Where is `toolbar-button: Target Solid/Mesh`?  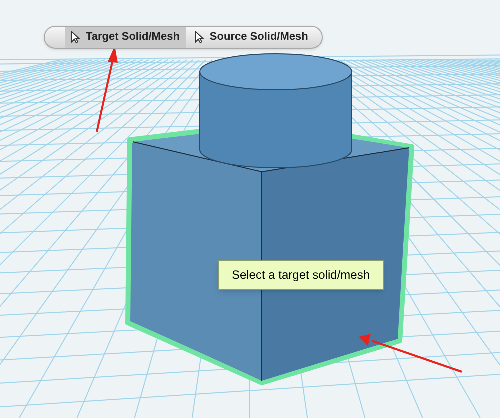 toolbar-button: Target Solid/Mesh is located at coordinates (125, 37).